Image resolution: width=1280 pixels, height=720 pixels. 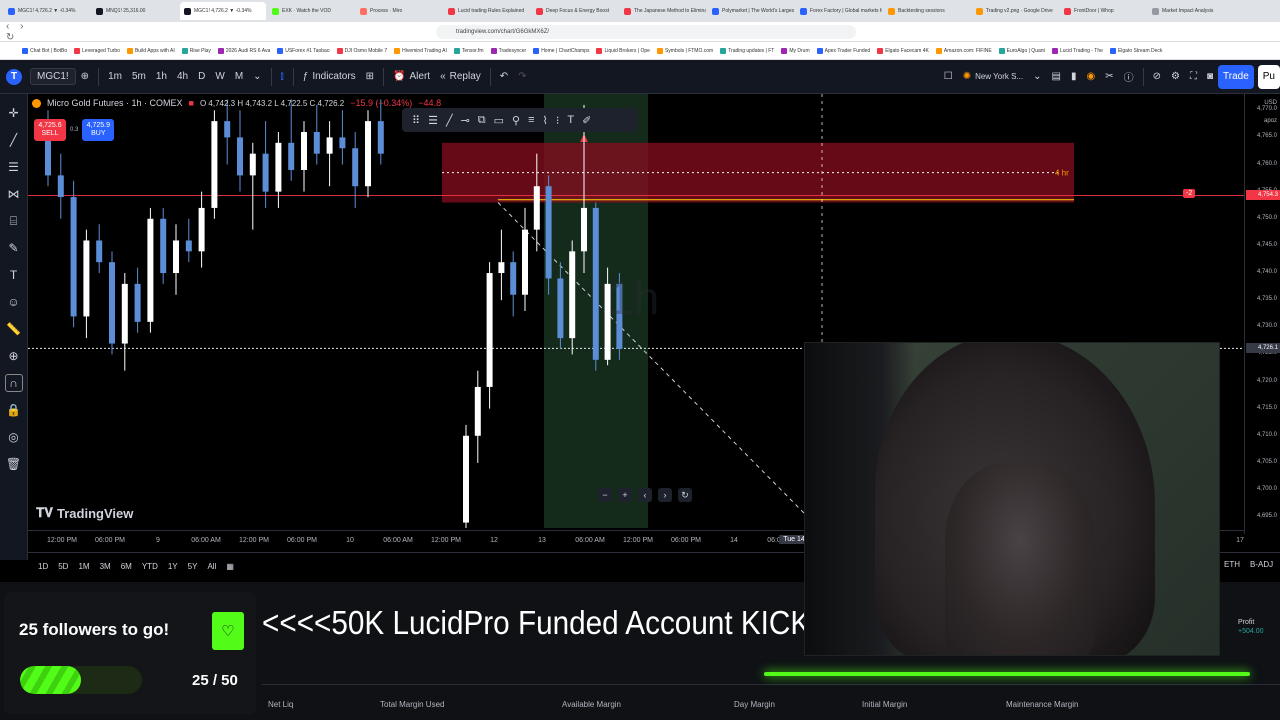 I want to click on browser-tab: Backtesting sessions, so click(x=927, y=11).